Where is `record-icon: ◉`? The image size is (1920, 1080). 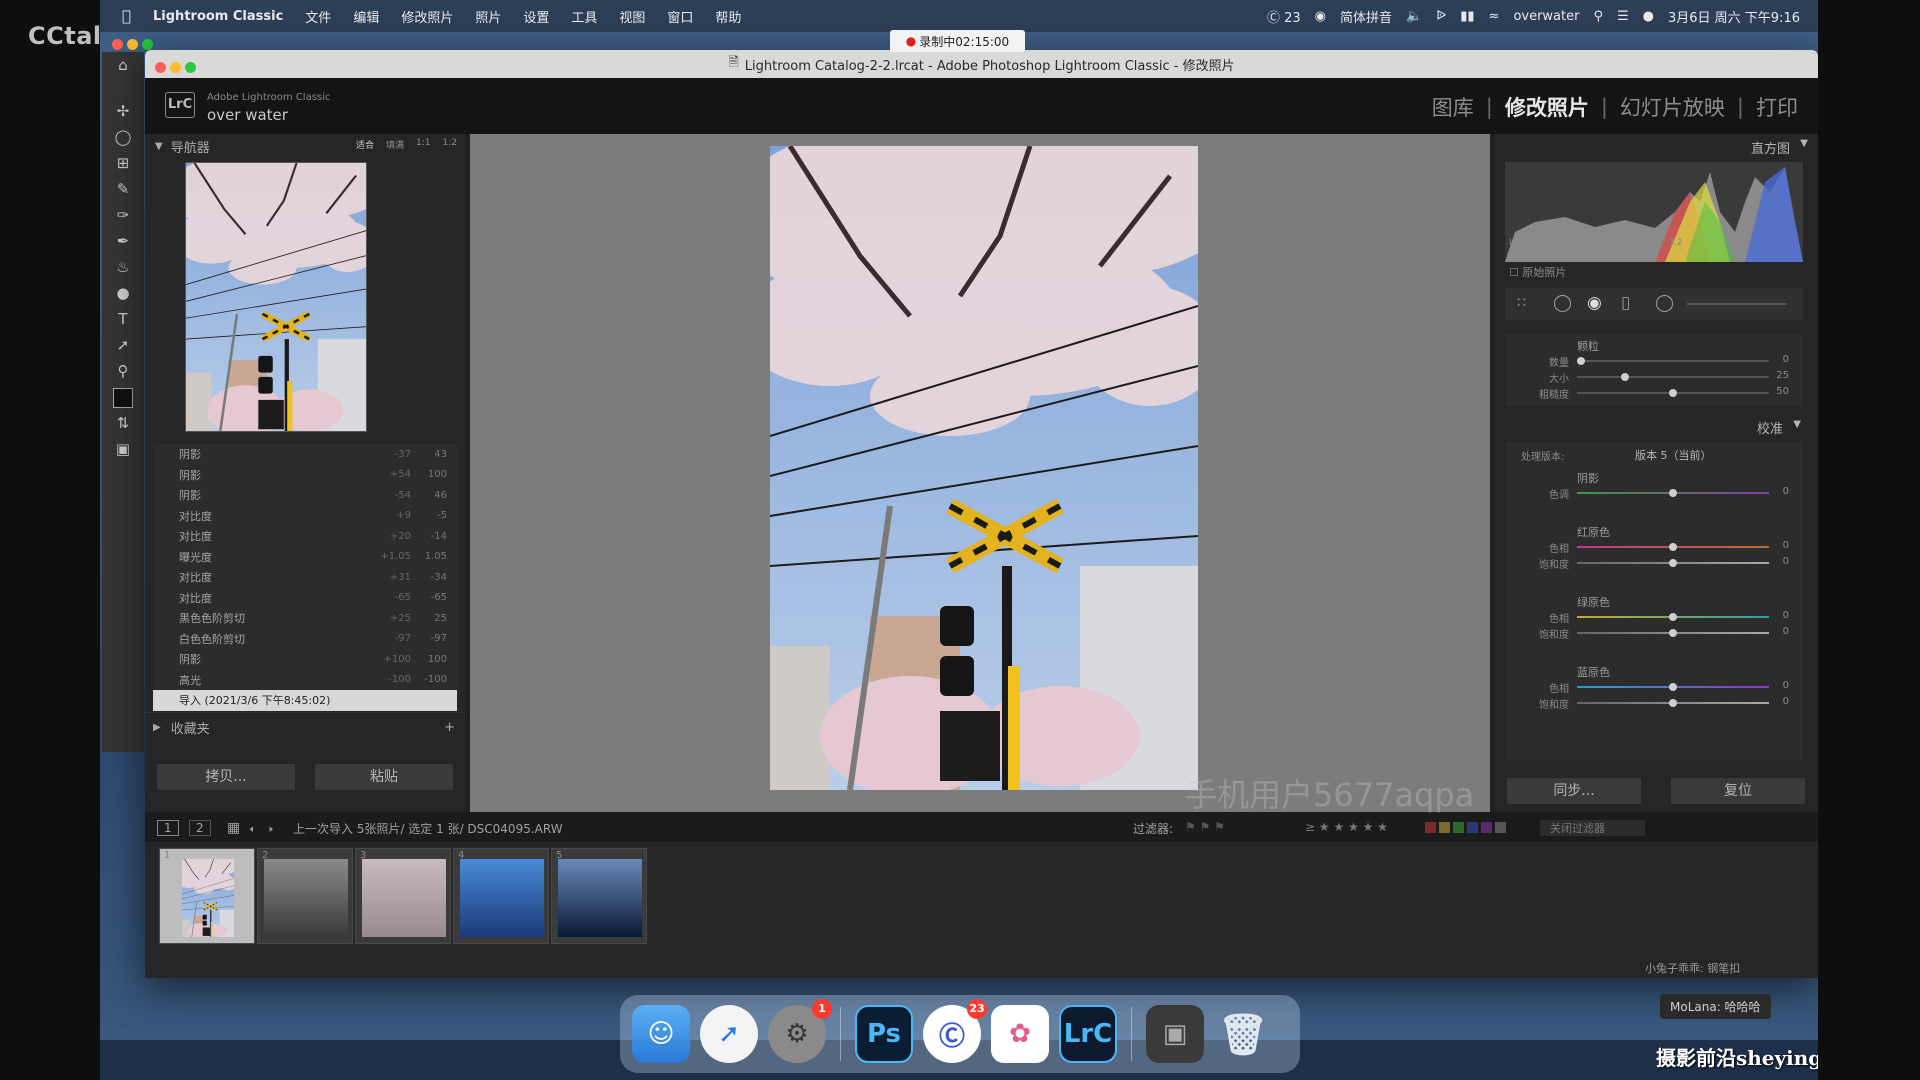 record-icon: ◉ is located at coordinates (1320, 16).